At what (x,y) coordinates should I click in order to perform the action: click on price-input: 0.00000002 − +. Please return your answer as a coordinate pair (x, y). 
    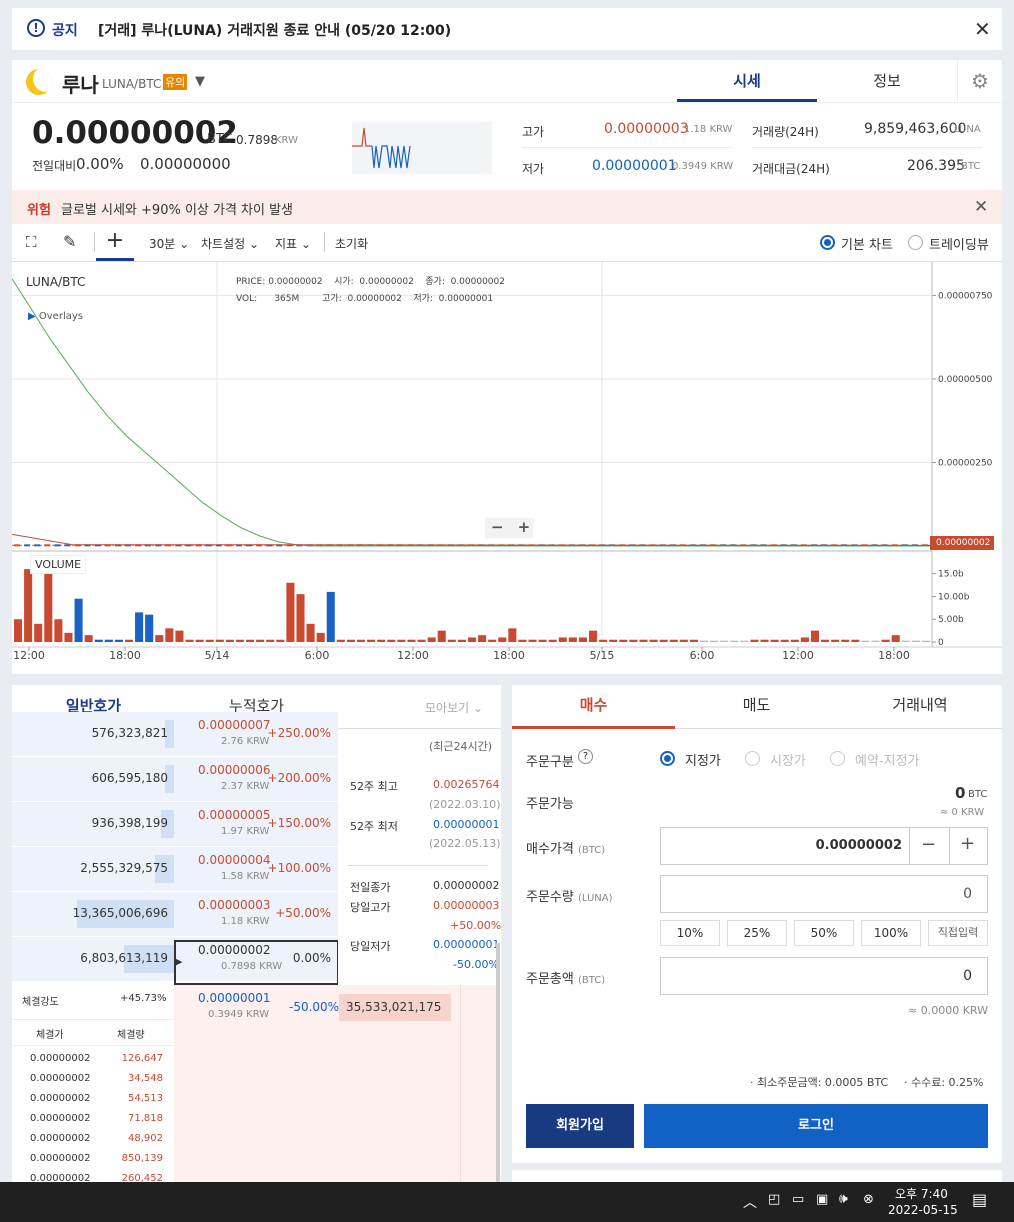
    Looking at the image, I should click on (824, 846).